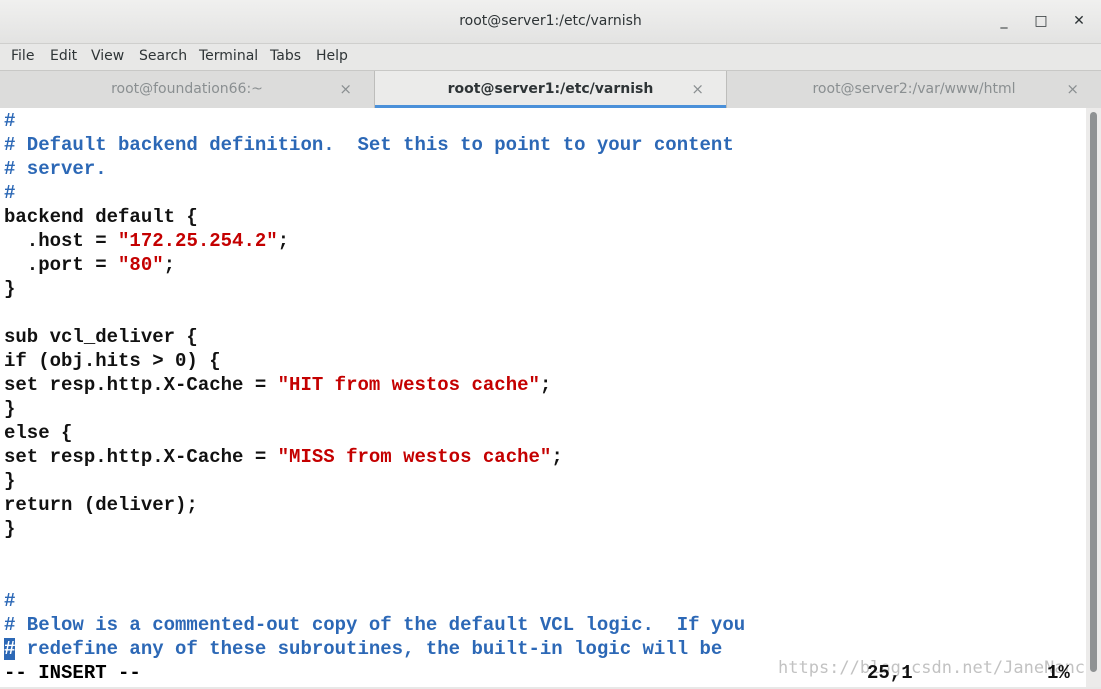  I want to click on code-text: return (deliver);, so click(101, 505).